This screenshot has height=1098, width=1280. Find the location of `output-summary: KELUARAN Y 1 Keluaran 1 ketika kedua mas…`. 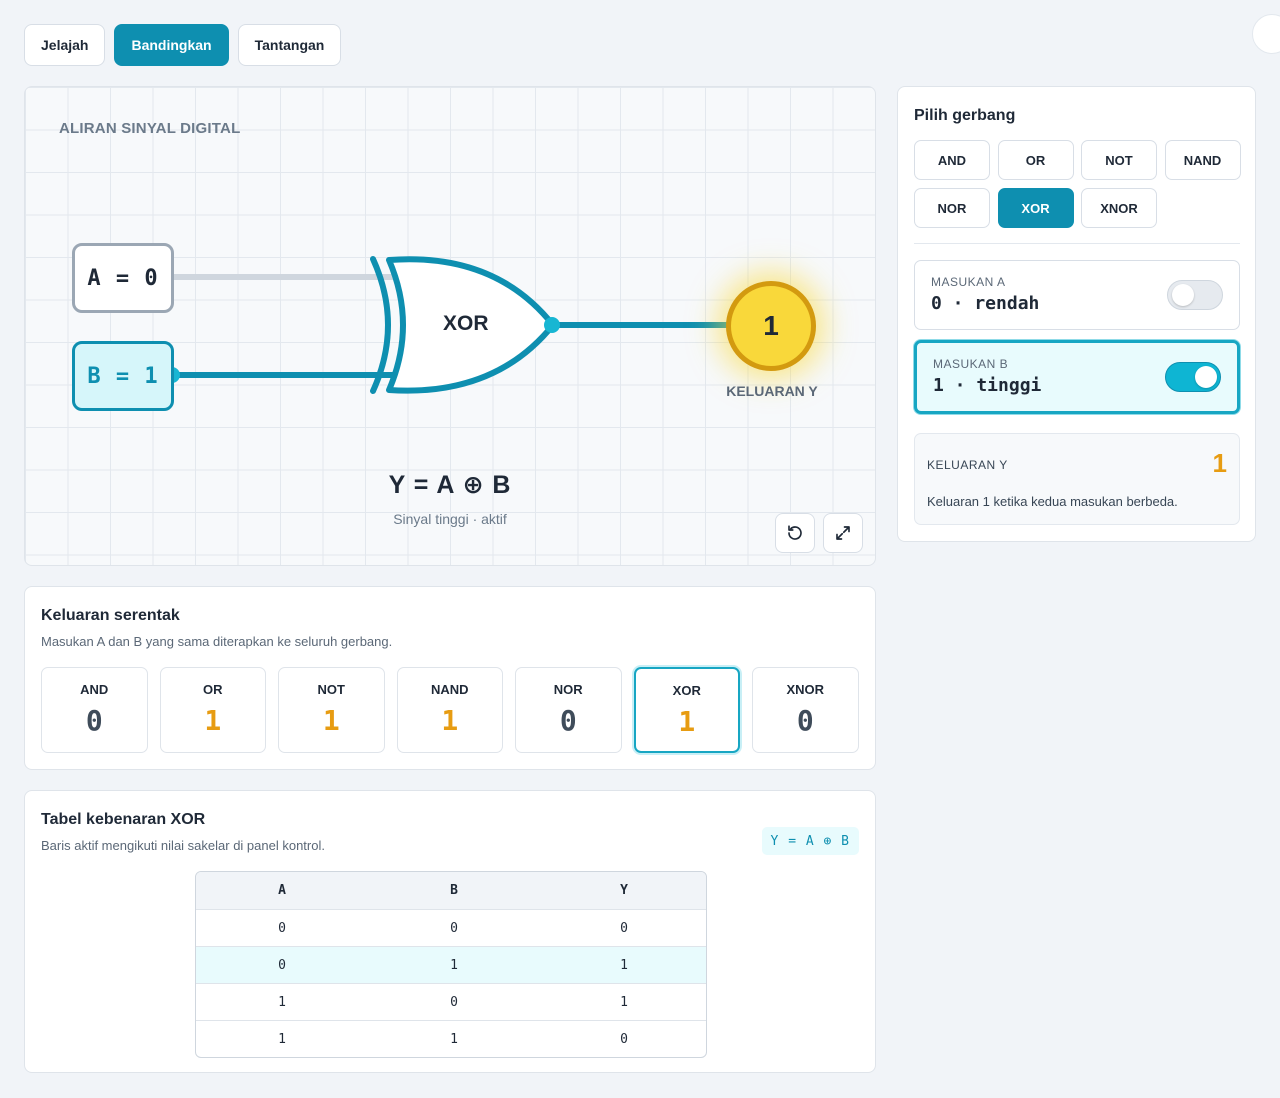

output-summary: KELUARAN Y 1 Keluaran 1 ketika kedua mas… is located at coordinates (1077, 479).